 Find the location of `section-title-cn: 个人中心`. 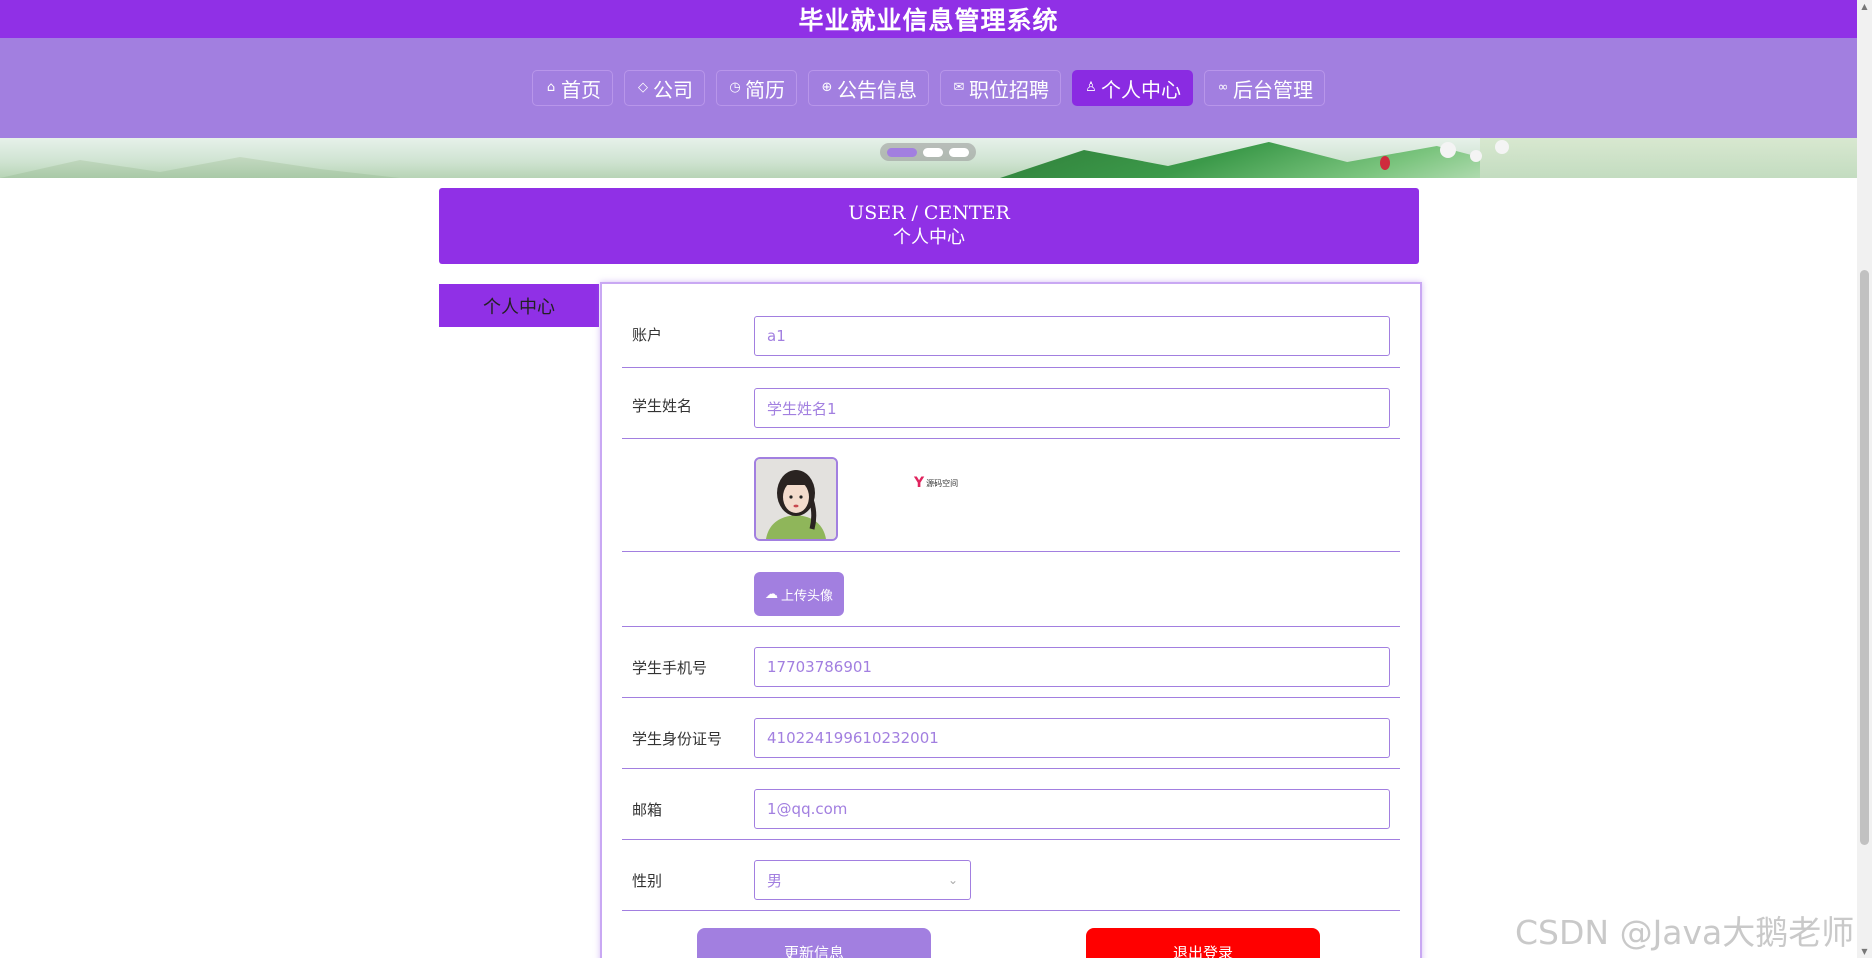

section-title-cn: 个人中心 is located at coordinates (929, 237).